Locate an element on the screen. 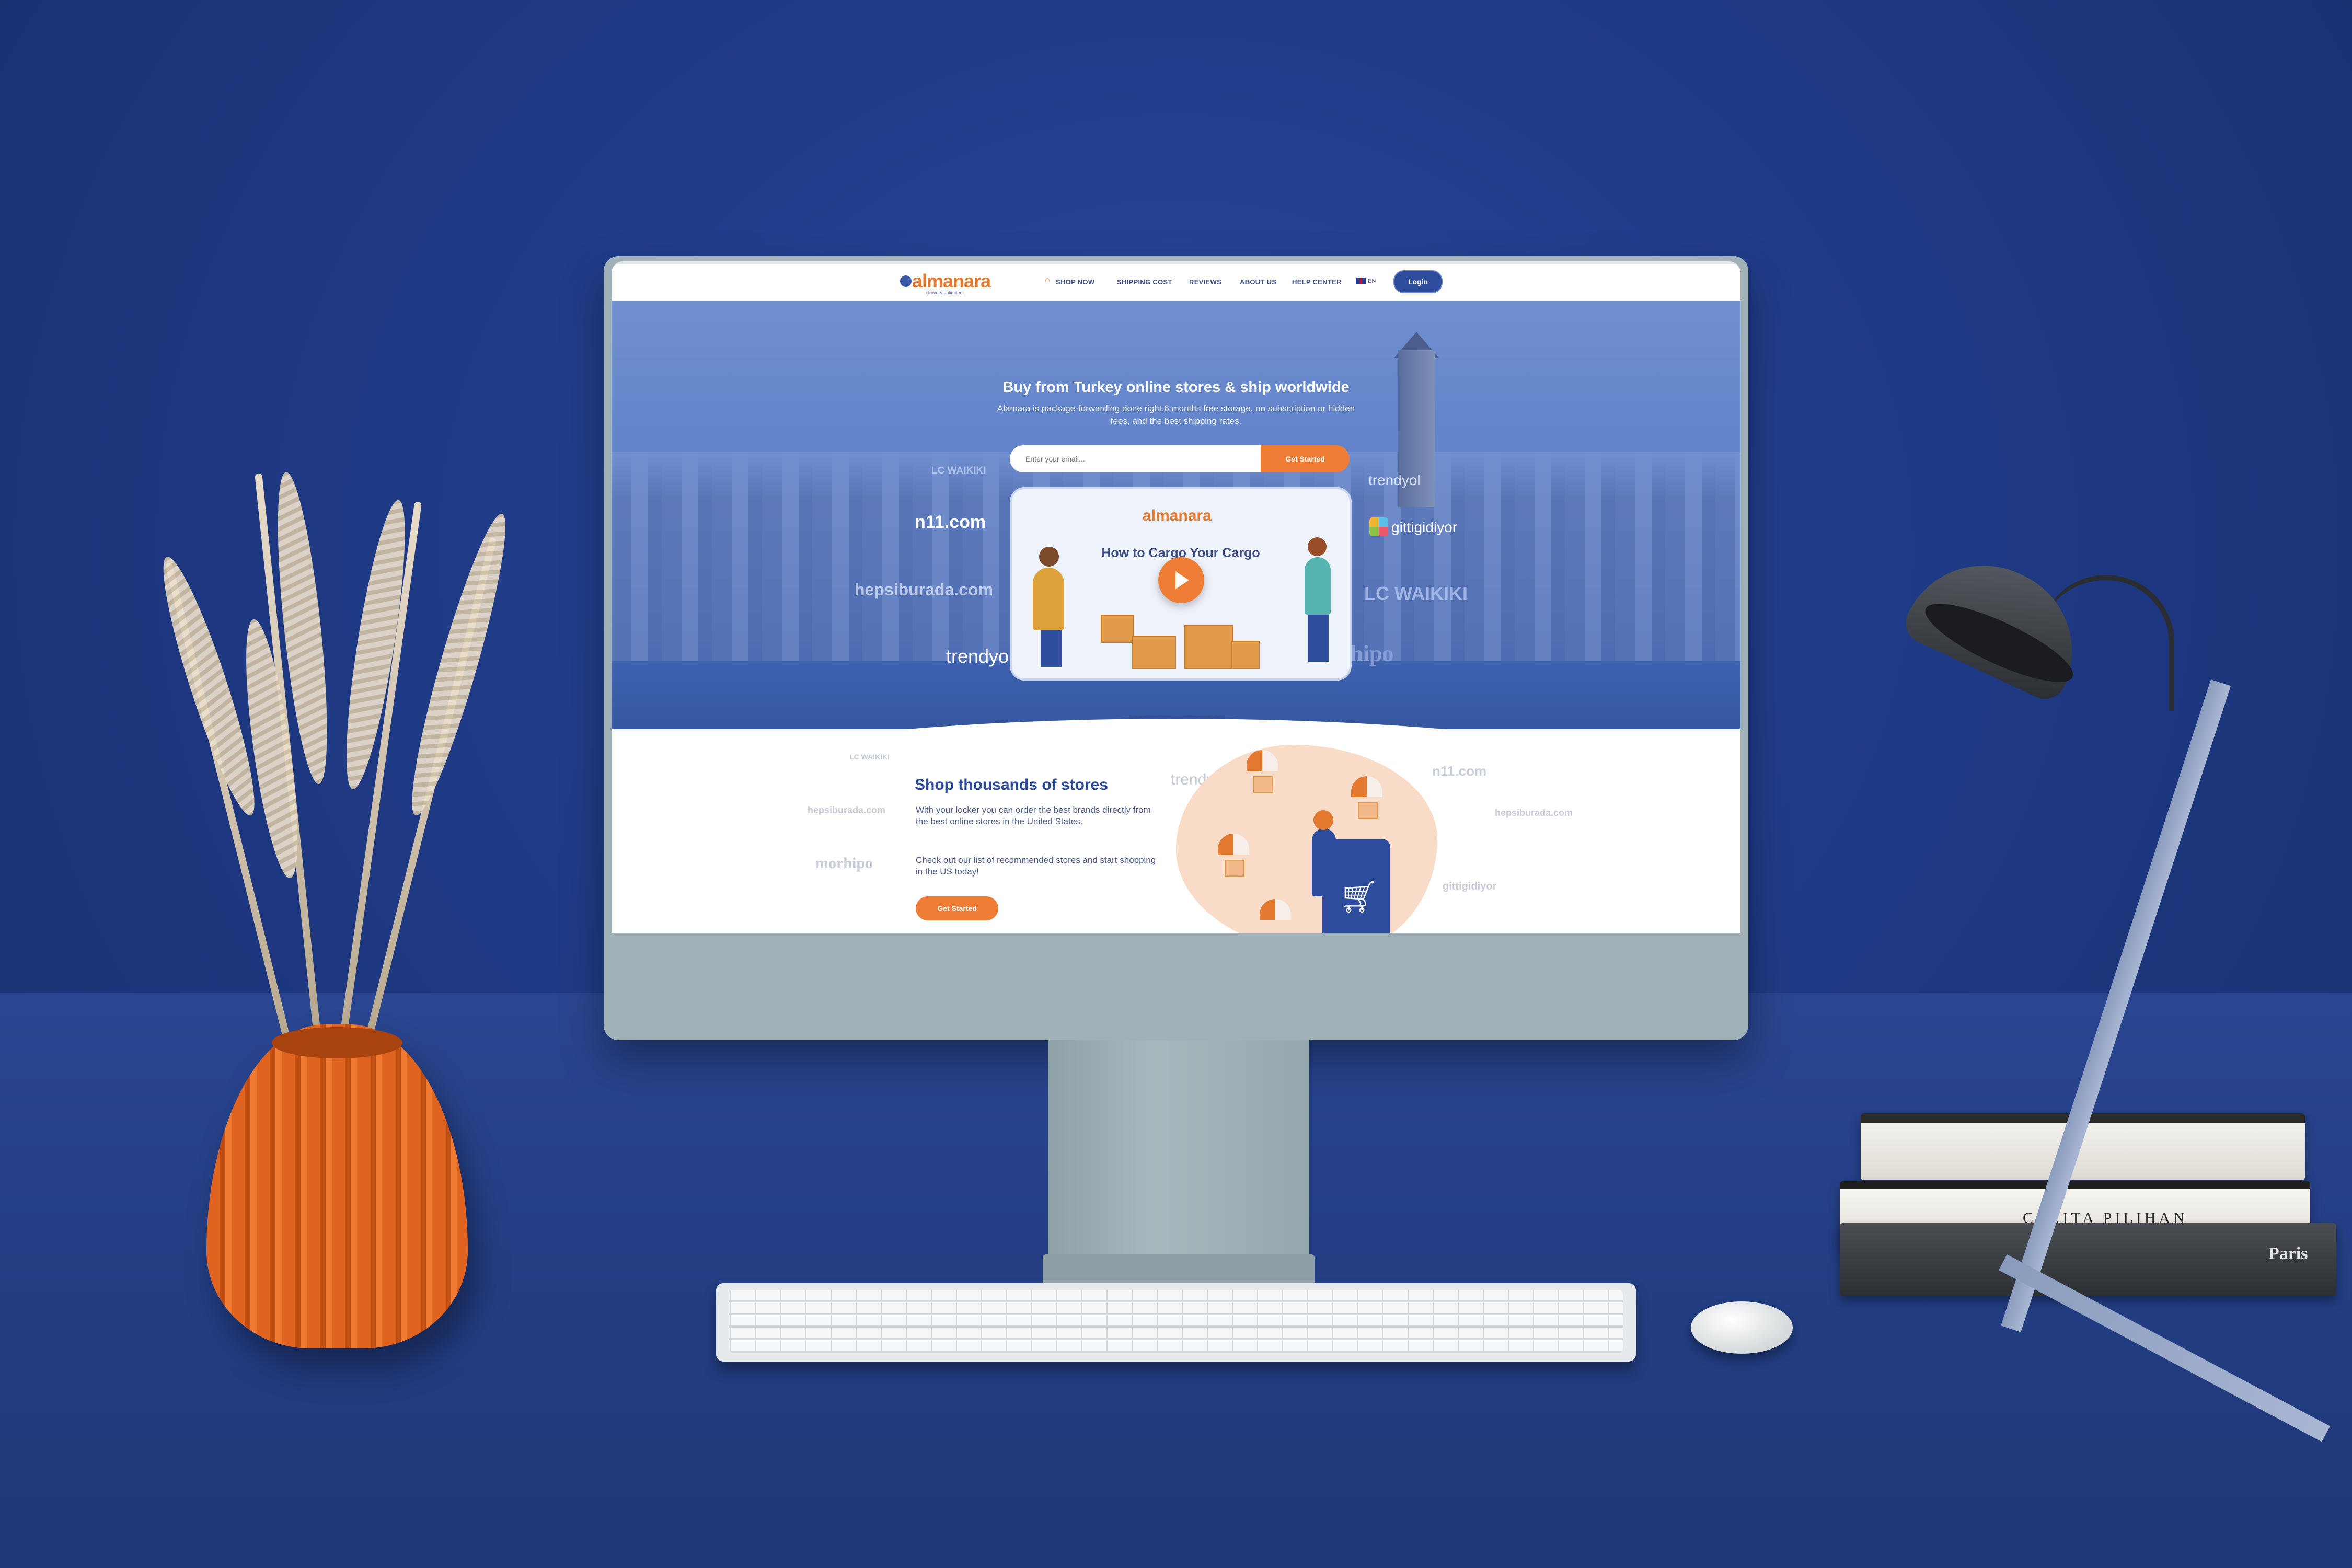 Image resolution: width=2352 pixels, height=1568 pixels. courier-figure is located at coordinates (1048, 599).